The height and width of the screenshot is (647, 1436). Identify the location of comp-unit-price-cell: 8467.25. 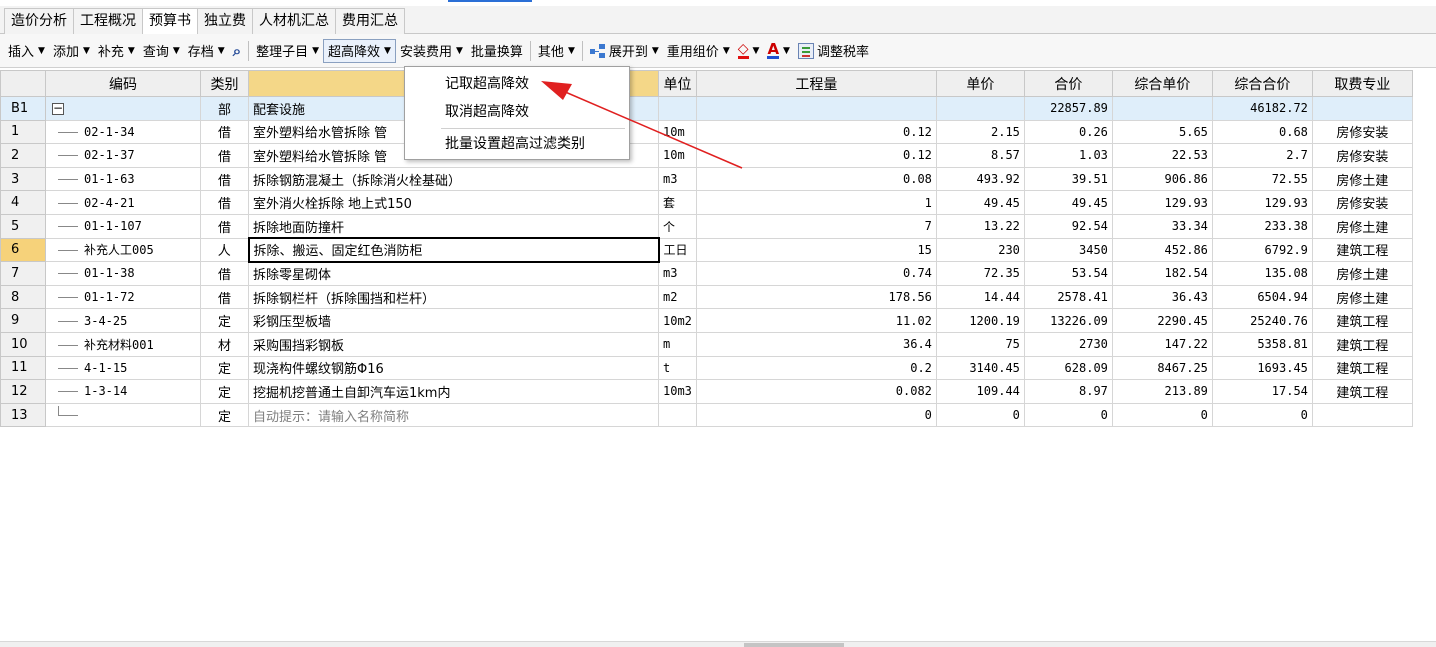
(1162, 368).